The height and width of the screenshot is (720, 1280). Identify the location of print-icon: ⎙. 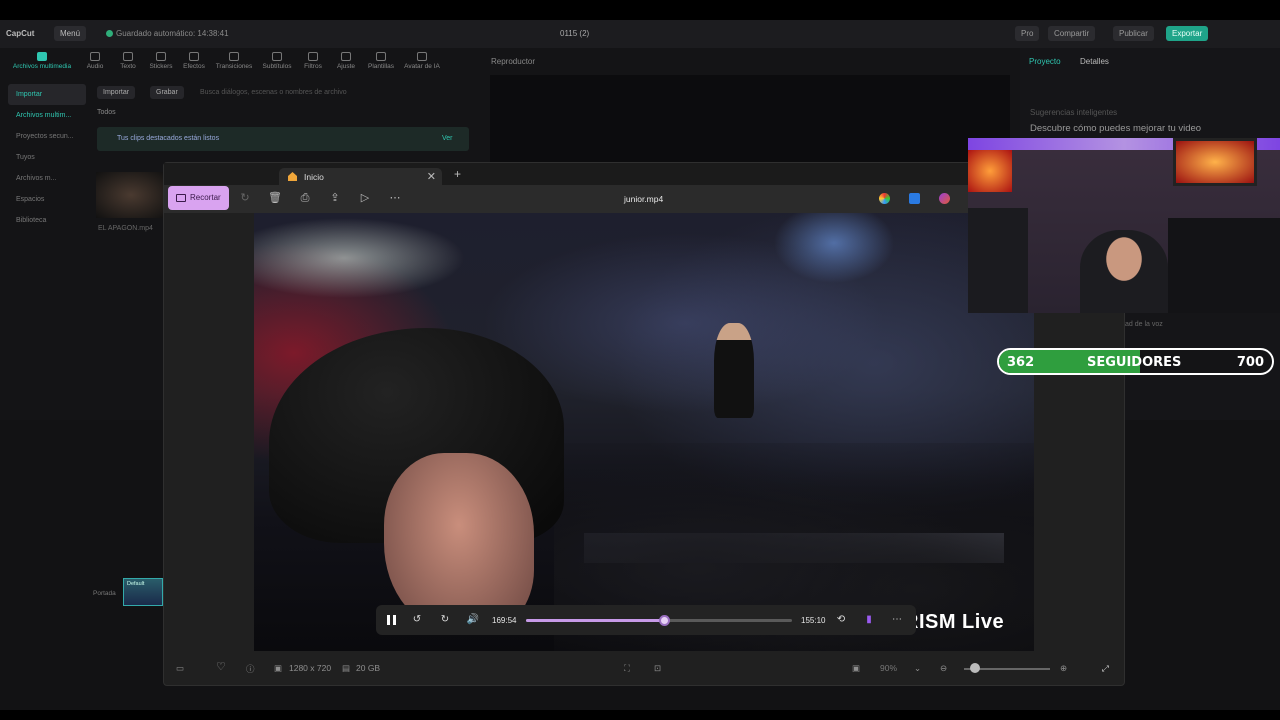
(305, 198).